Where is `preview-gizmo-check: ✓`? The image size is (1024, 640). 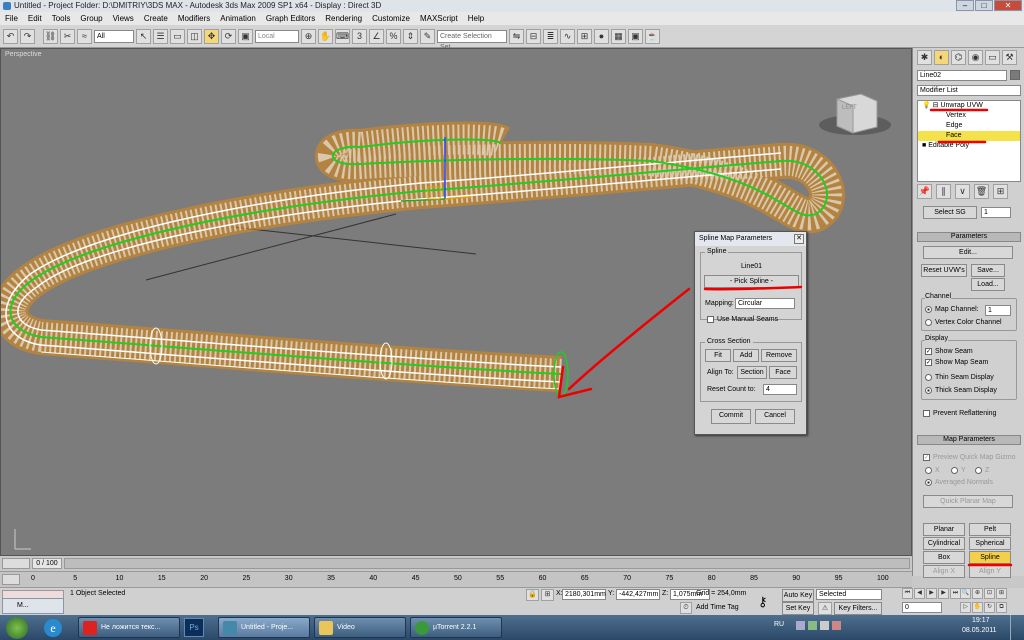
preview-gizmo-check: ✓ is located at coordinates (926, 457).